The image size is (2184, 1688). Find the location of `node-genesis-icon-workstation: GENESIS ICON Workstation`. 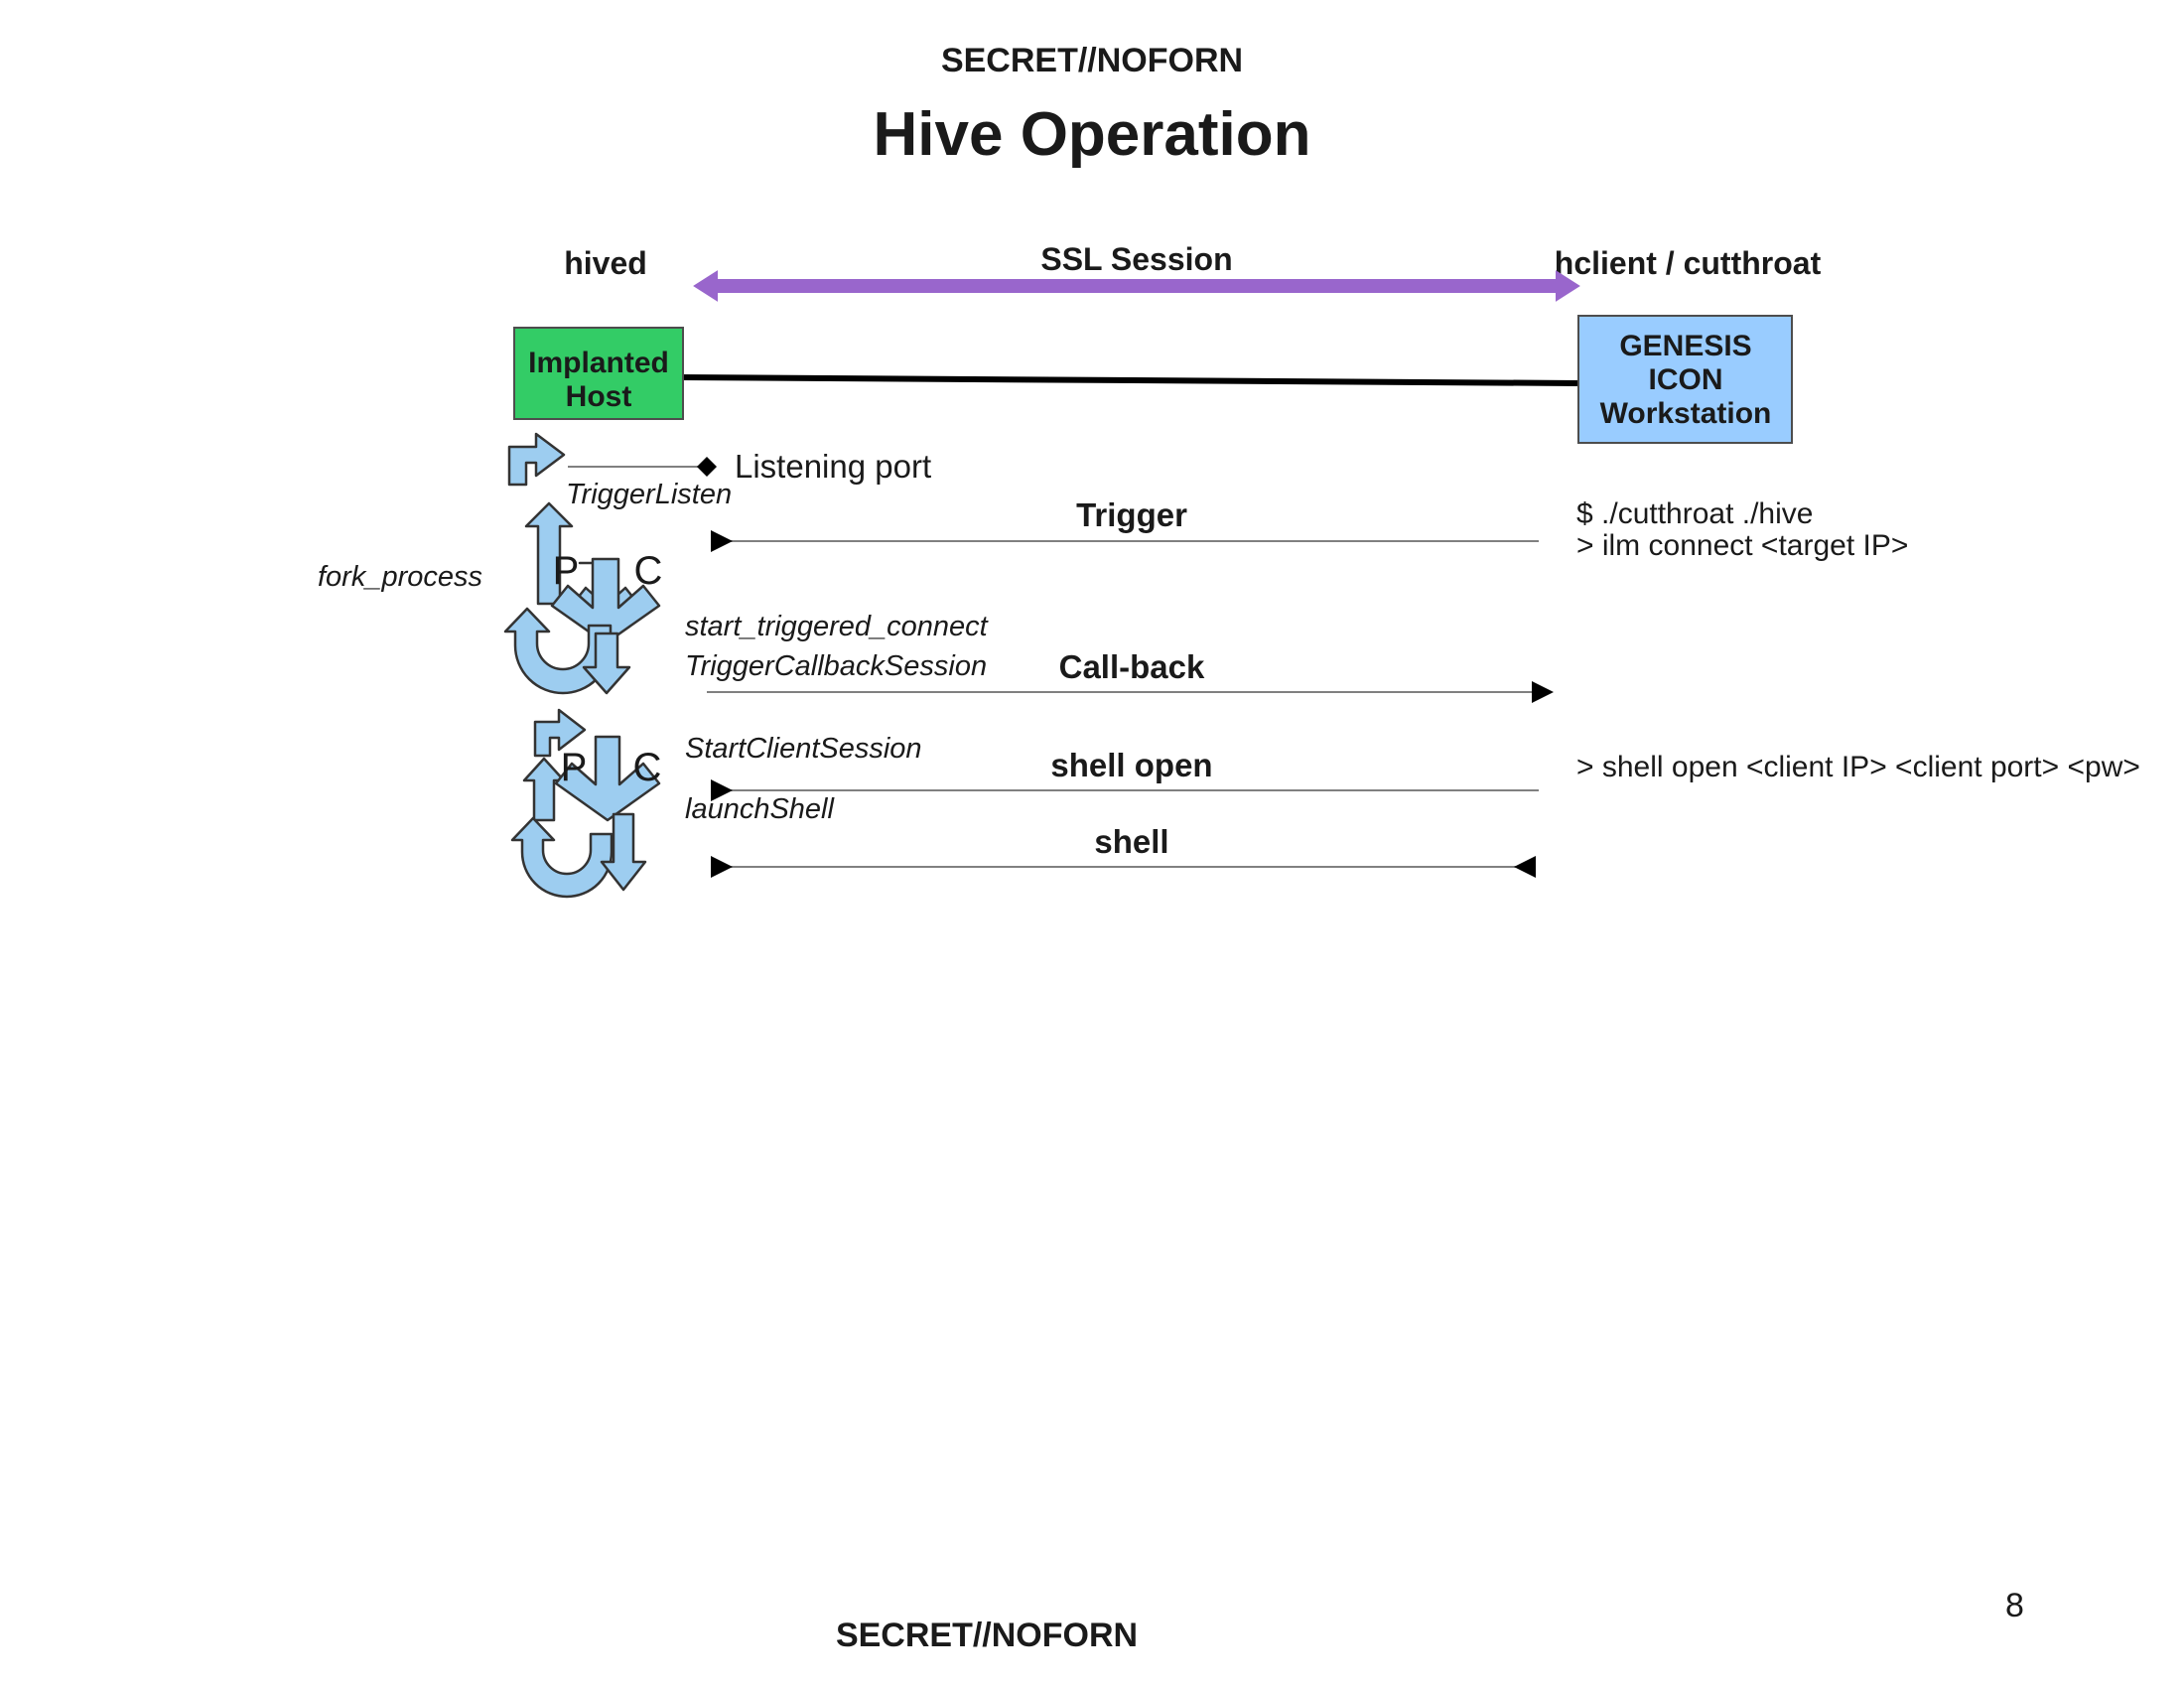

node-genesis-icon-workstation: GENESIS ICON Workstation is located at coordinates (1685, 379).